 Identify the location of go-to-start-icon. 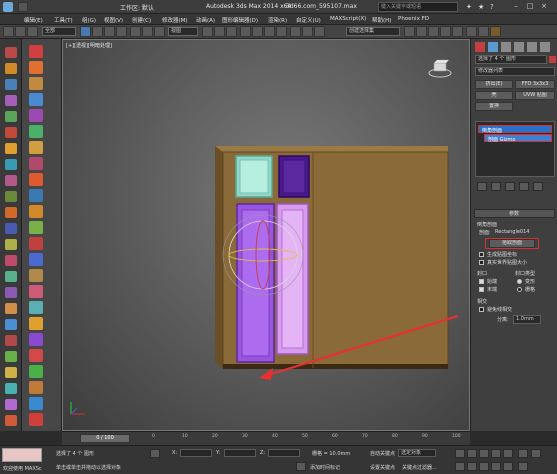
(460, 453).